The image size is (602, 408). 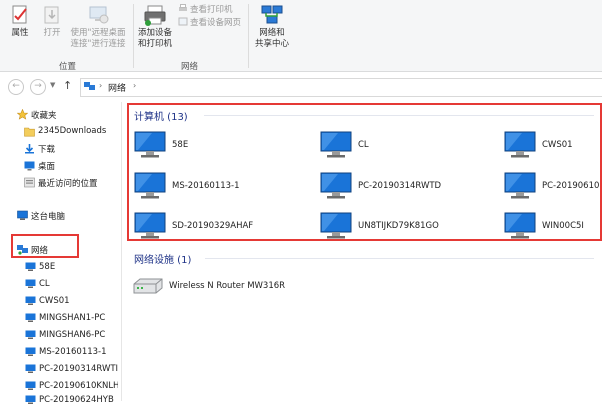 I want to click on remote-desktop-button: 使用"远程桌面 连接"进行连接, so click(x=98, y=27).